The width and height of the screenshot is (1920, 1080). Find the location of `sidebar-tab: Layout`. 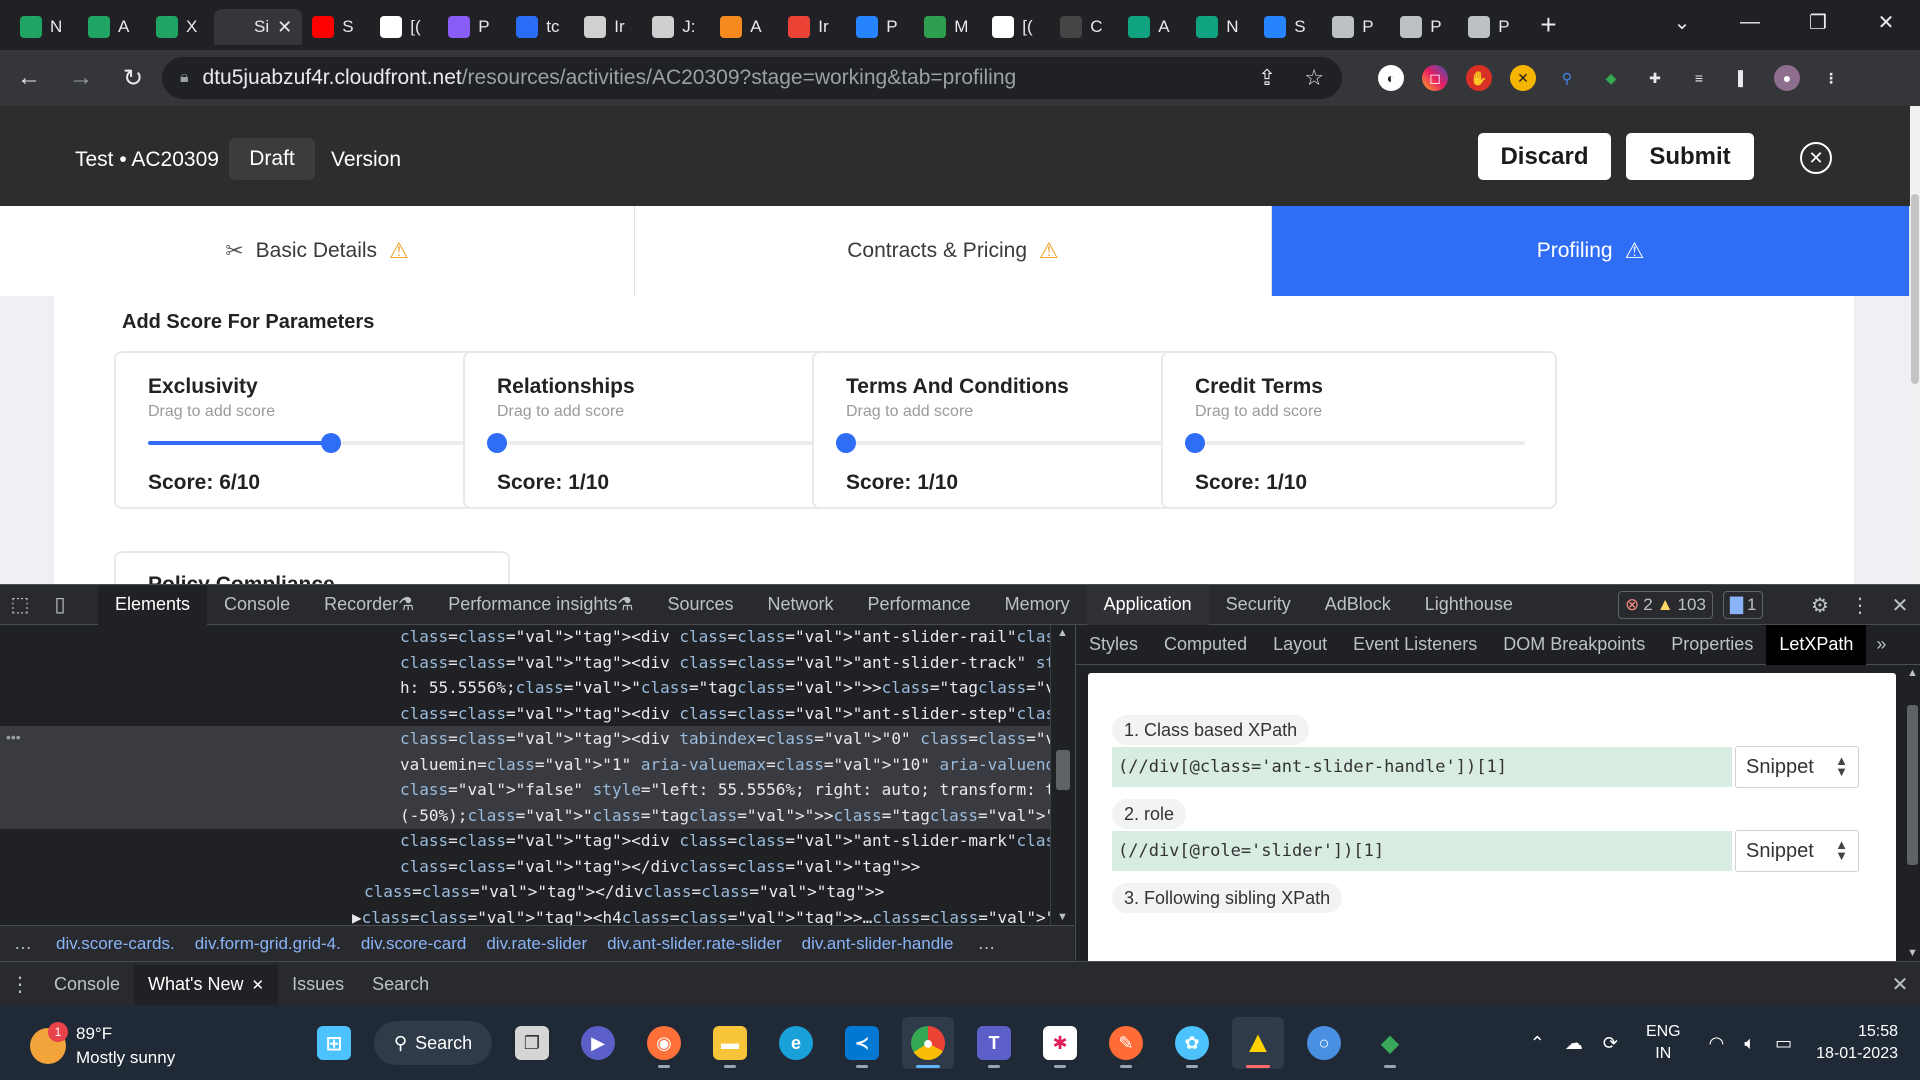

sidebar-tab: Layout is located at coordinates (1300, 645).